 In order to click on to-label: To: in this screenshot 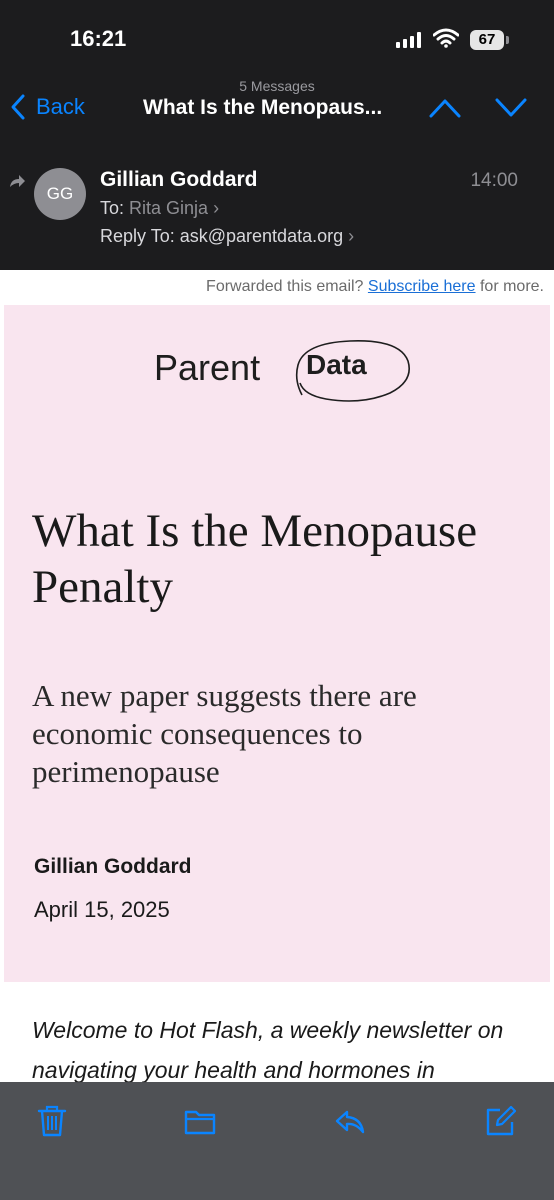, I will do `click(112, 208)`.